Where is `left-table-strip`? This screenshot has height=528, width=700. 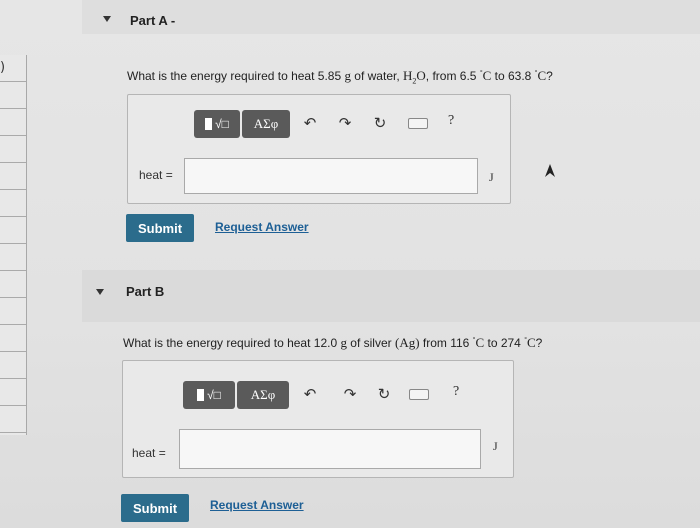
left-table-strip is located at coordinates (13, 245).